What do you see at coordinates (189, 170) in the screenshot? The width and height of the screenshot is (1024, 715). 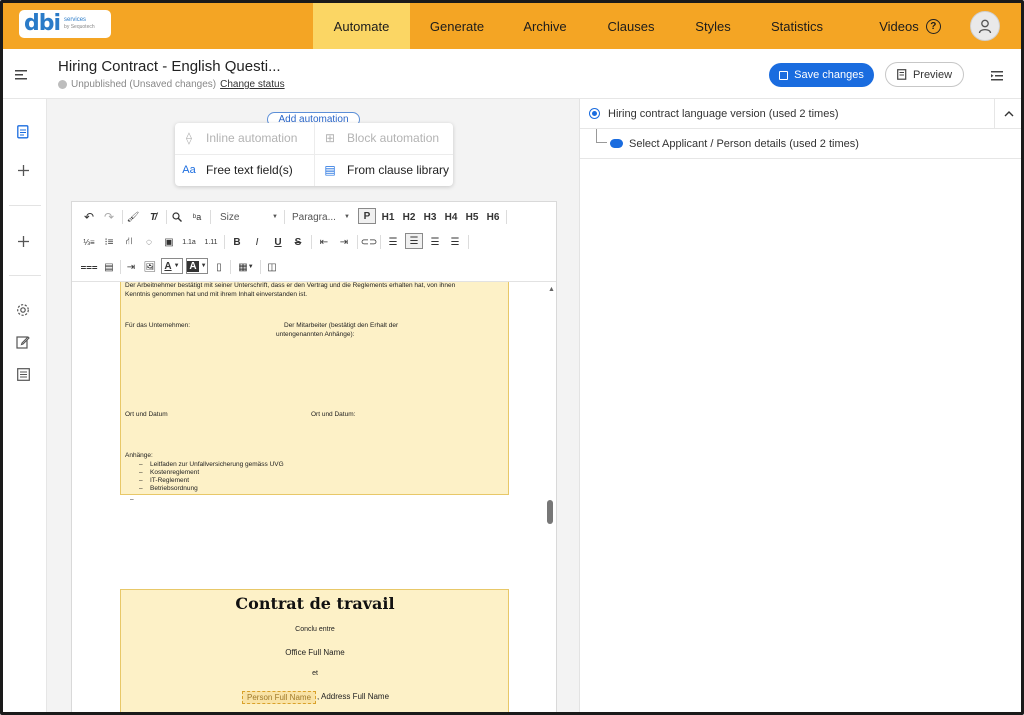 I see `text-field-icon: Aa` at bounding box center [189, 170].